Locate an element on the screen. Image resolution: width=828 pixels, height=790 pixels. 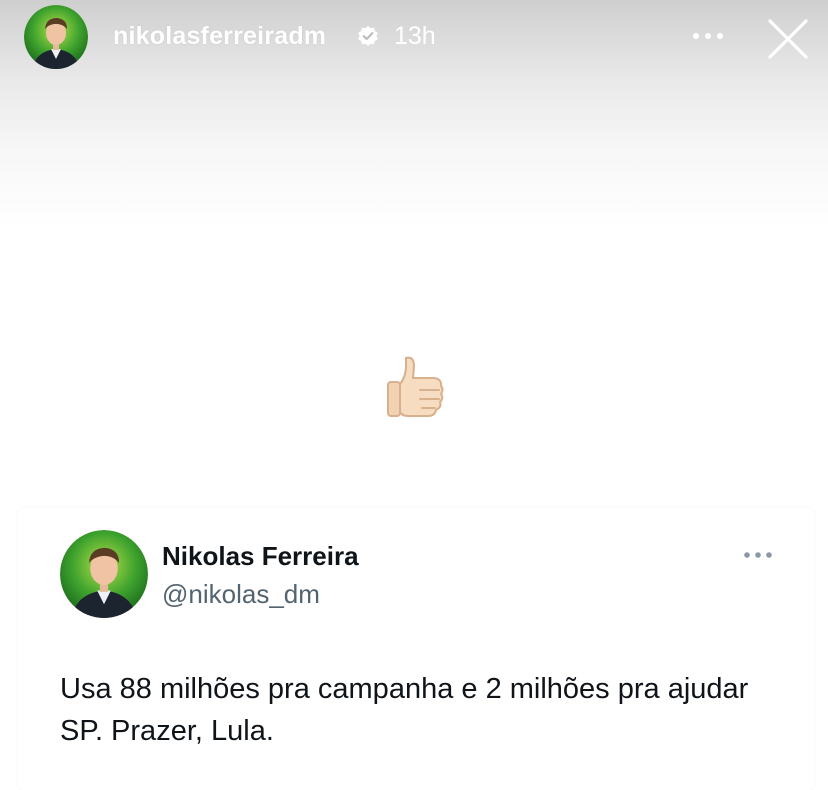
verified-badge-icon is located at coordinates (368, 36).